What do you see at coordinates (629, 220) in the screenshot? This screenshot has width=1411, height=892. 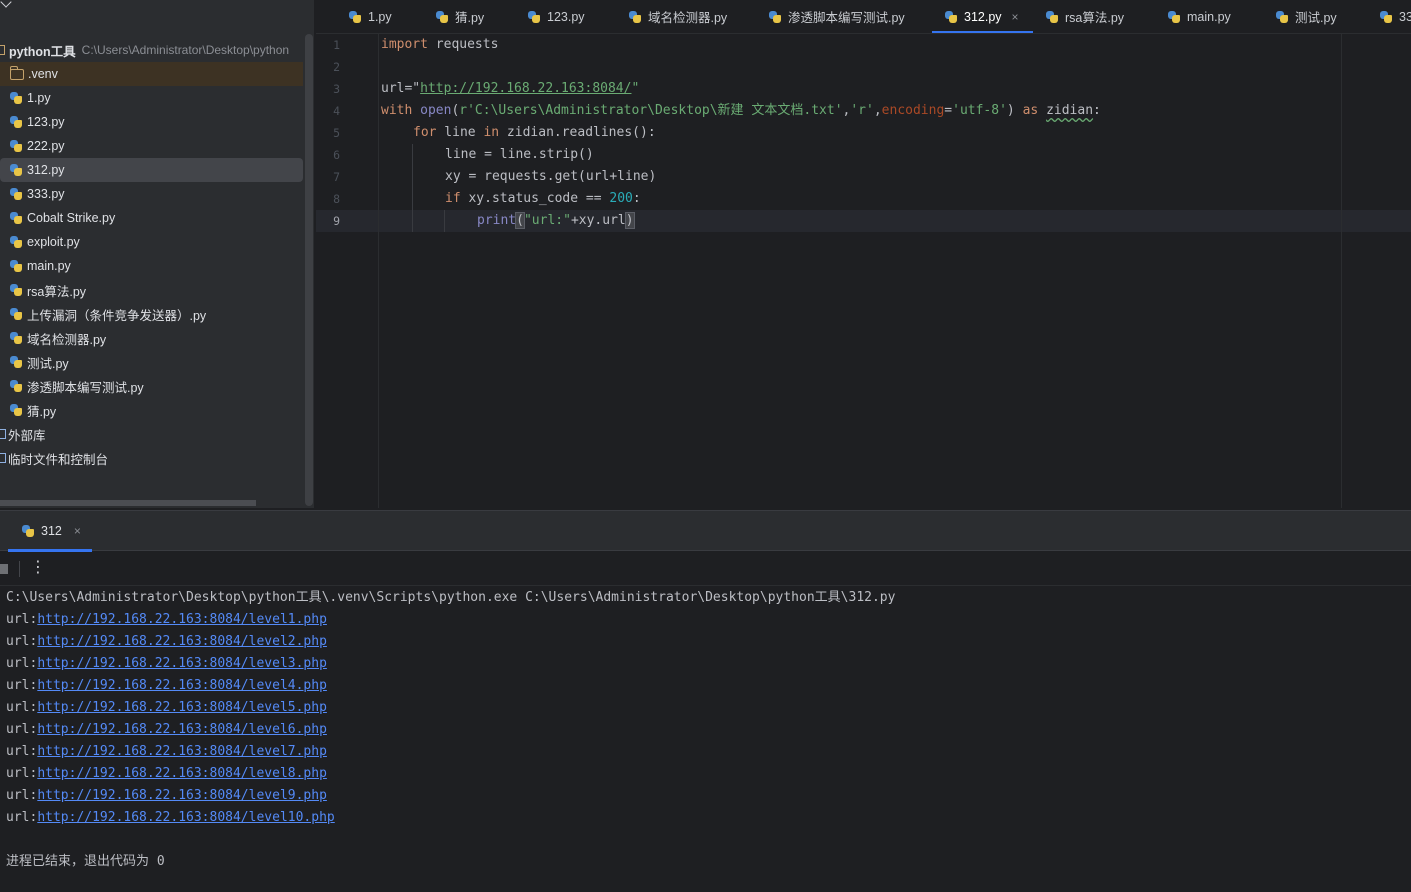 I see `code-token: )` at bounding box center [629, 220].